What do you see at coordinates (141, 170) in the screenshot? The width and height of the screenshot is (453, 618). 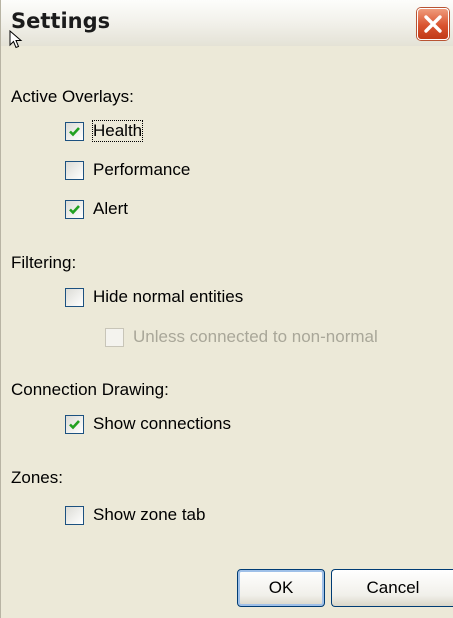 I see `performance-label: Performance` at bounding box center [141, 170].